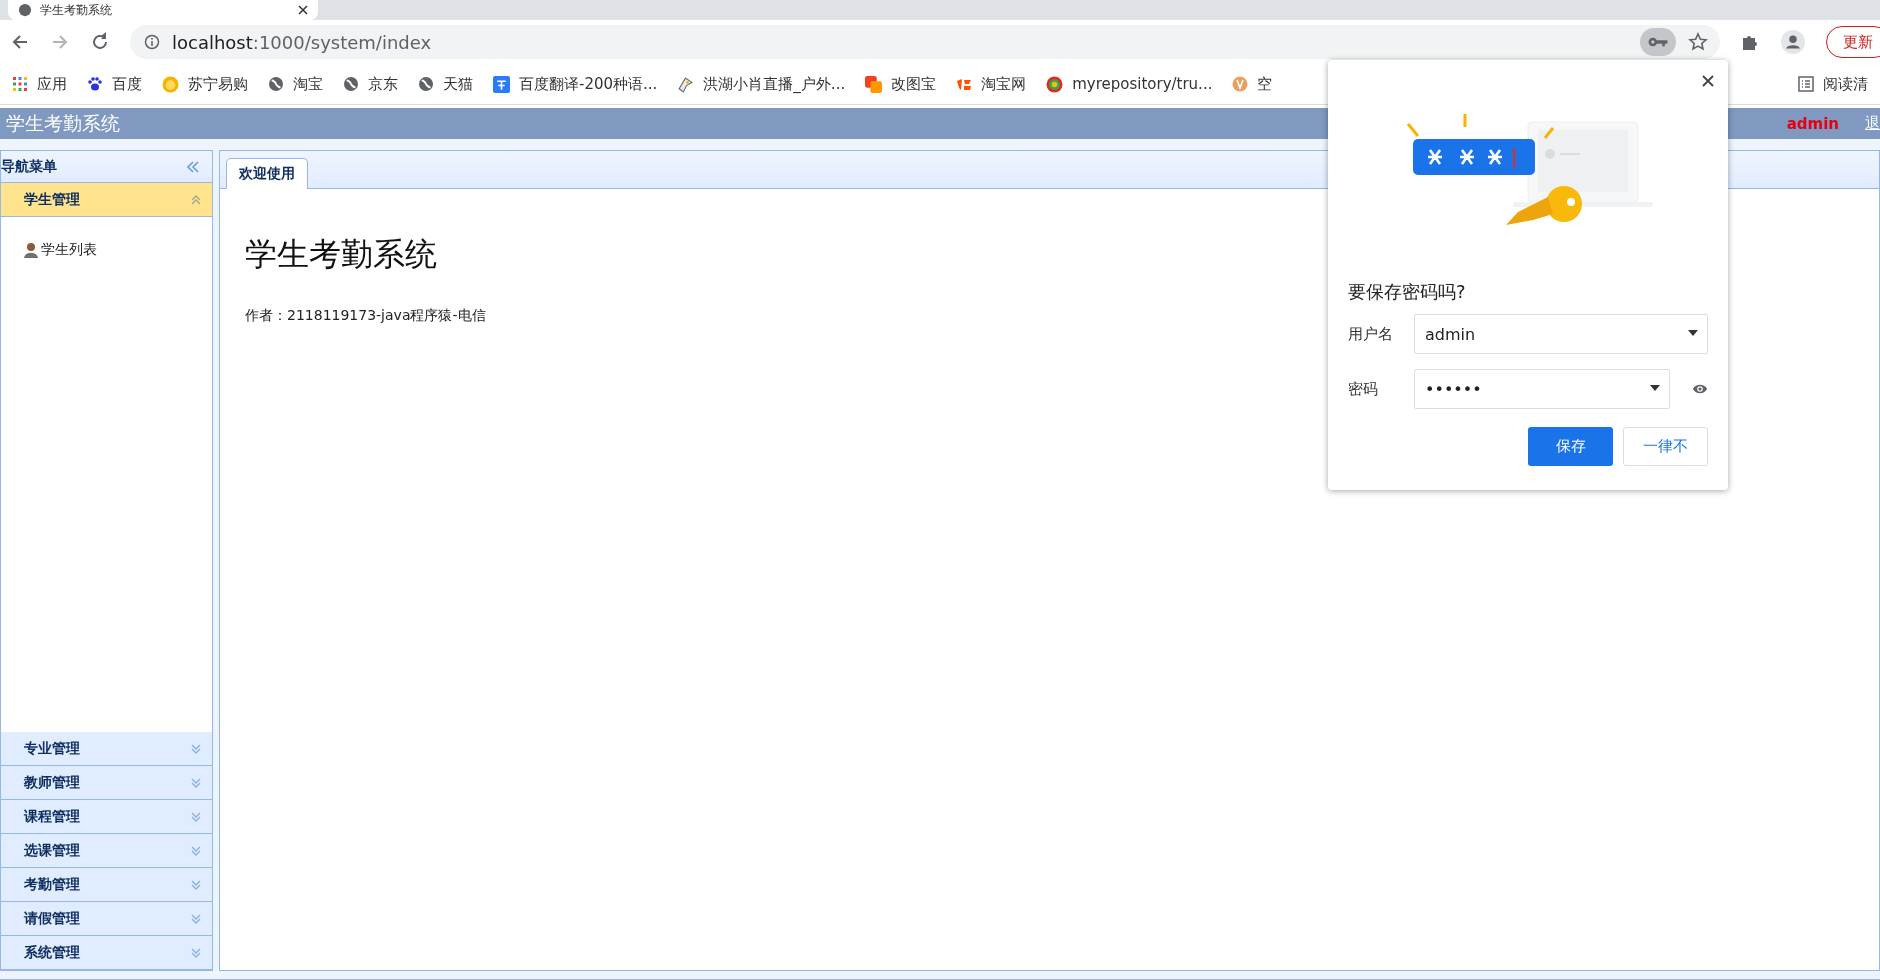  What do you see at coordinates (218, 84) in the screenshot?
I see `bookmark-label: 苏宁易购` at bounding box center [218, 84].